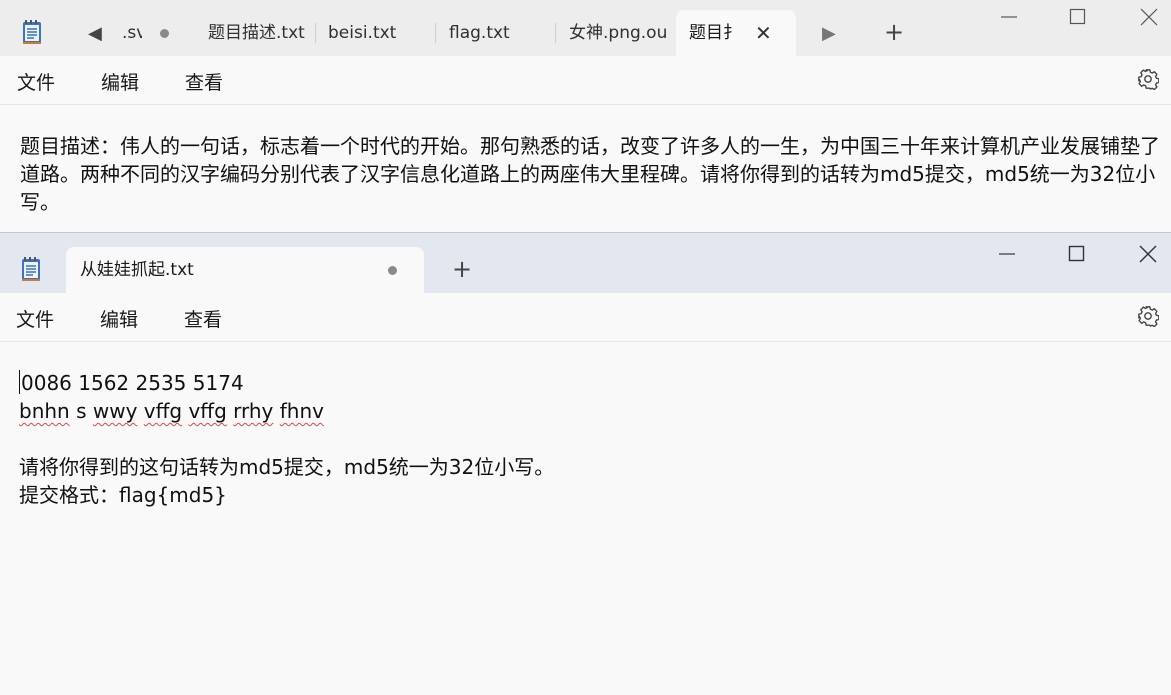 The height and width of the screenshot is (695, 1171). I want to click on scroll-tabs-left-icon: ◀, so click(95, 34).